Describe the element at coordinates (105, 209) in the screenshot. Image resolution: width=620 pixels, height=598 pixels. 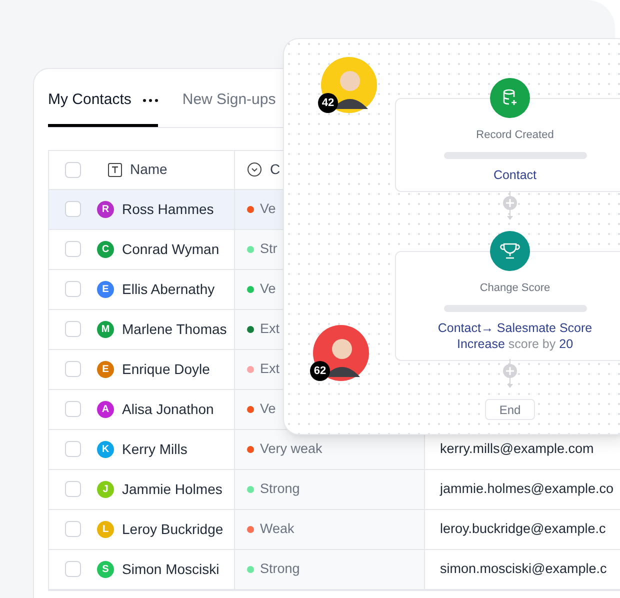
I see `initial-avatar: R` at that location.